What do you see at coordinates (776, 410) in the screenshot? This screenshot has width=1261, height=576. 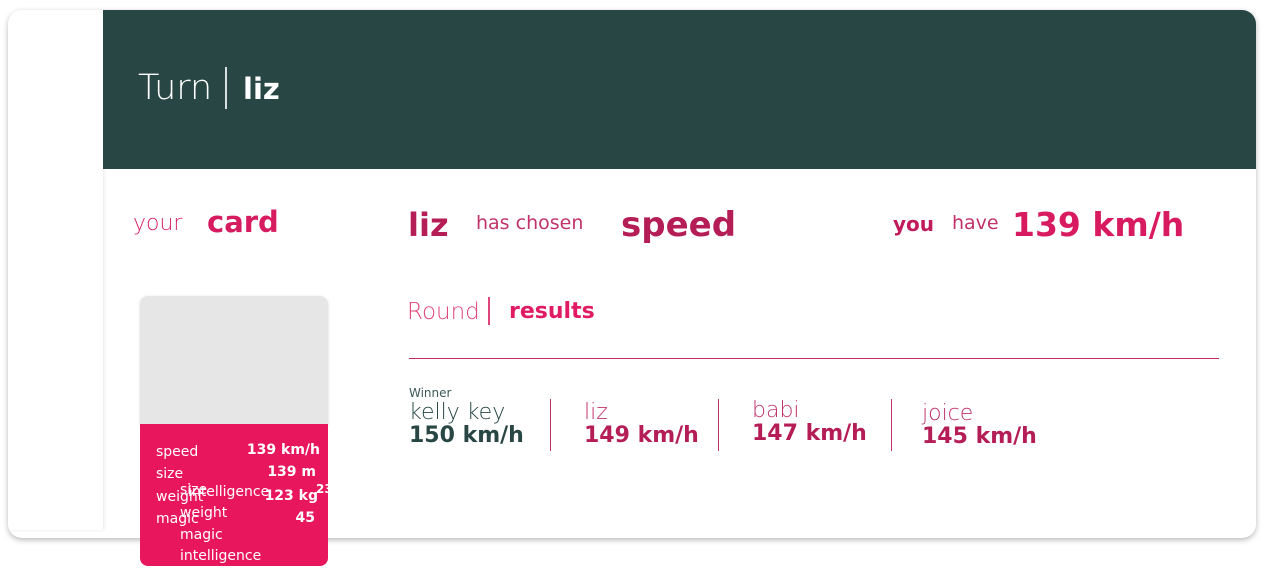 I see `result-name: babi` at bounding box center [776, 410].